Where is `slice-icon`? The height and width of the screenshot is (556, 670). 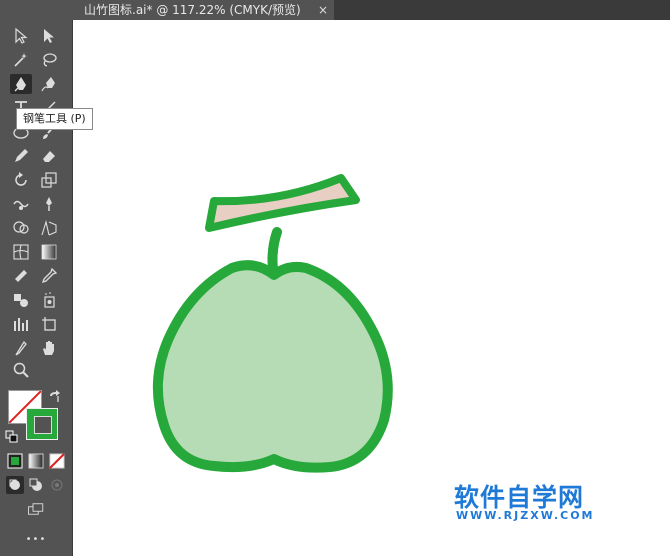
slice-icon is located at coordinates (21, 348).